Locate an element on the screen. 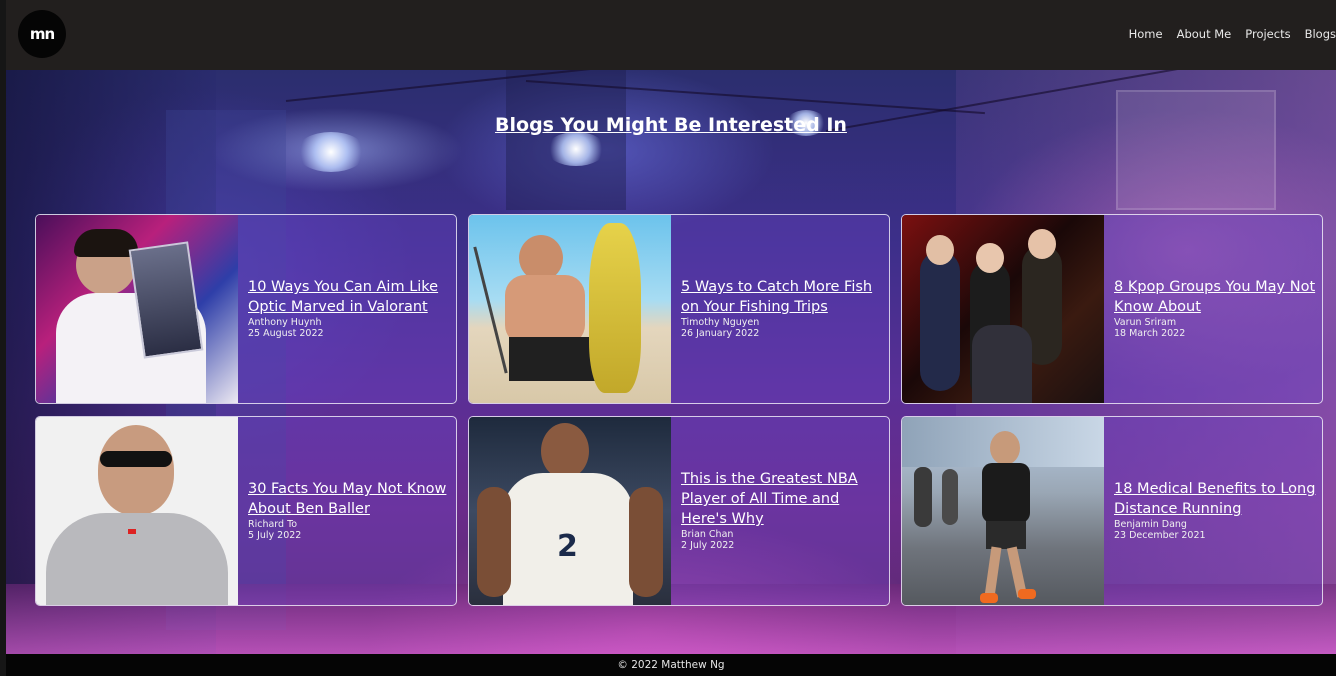 This screenshot has height=676, width=1336. blog-author: Anthony Huynh is located at coordinates (285, 322).